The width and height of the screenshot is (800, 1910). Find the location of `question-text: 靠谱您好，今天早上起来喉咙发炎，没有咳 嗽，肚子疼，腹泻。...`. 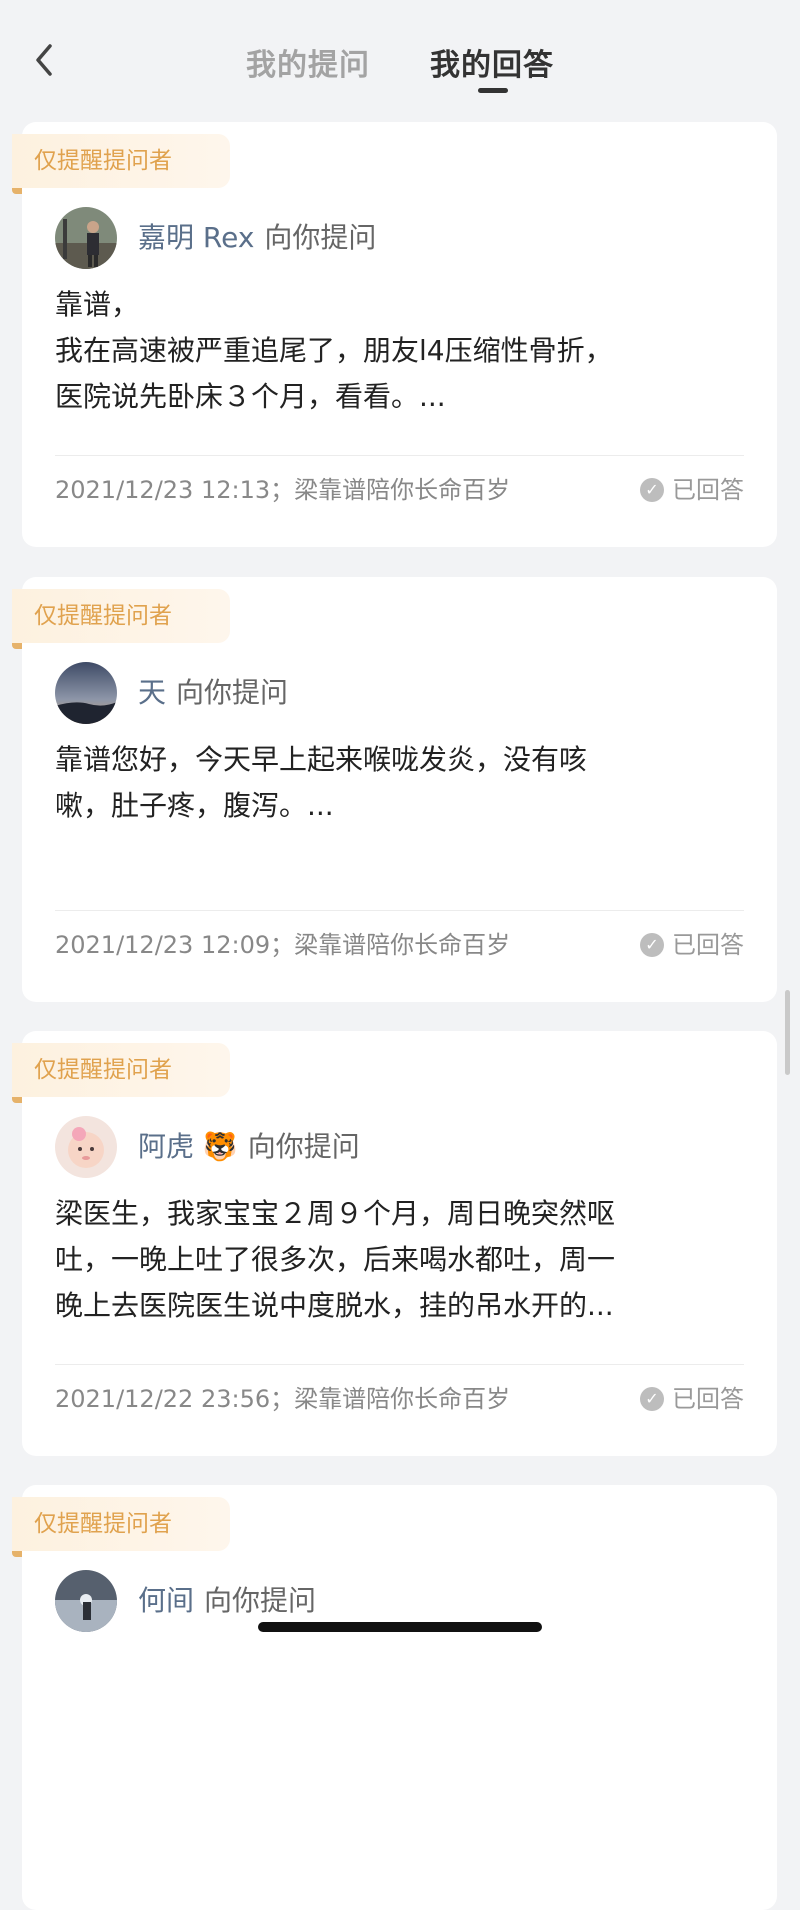

question-text: 靠谱您好，今天早上起来喉咙发炎，没有咳 嗽，肚子疼，腹泻。... is located at coordinates (400, 783).